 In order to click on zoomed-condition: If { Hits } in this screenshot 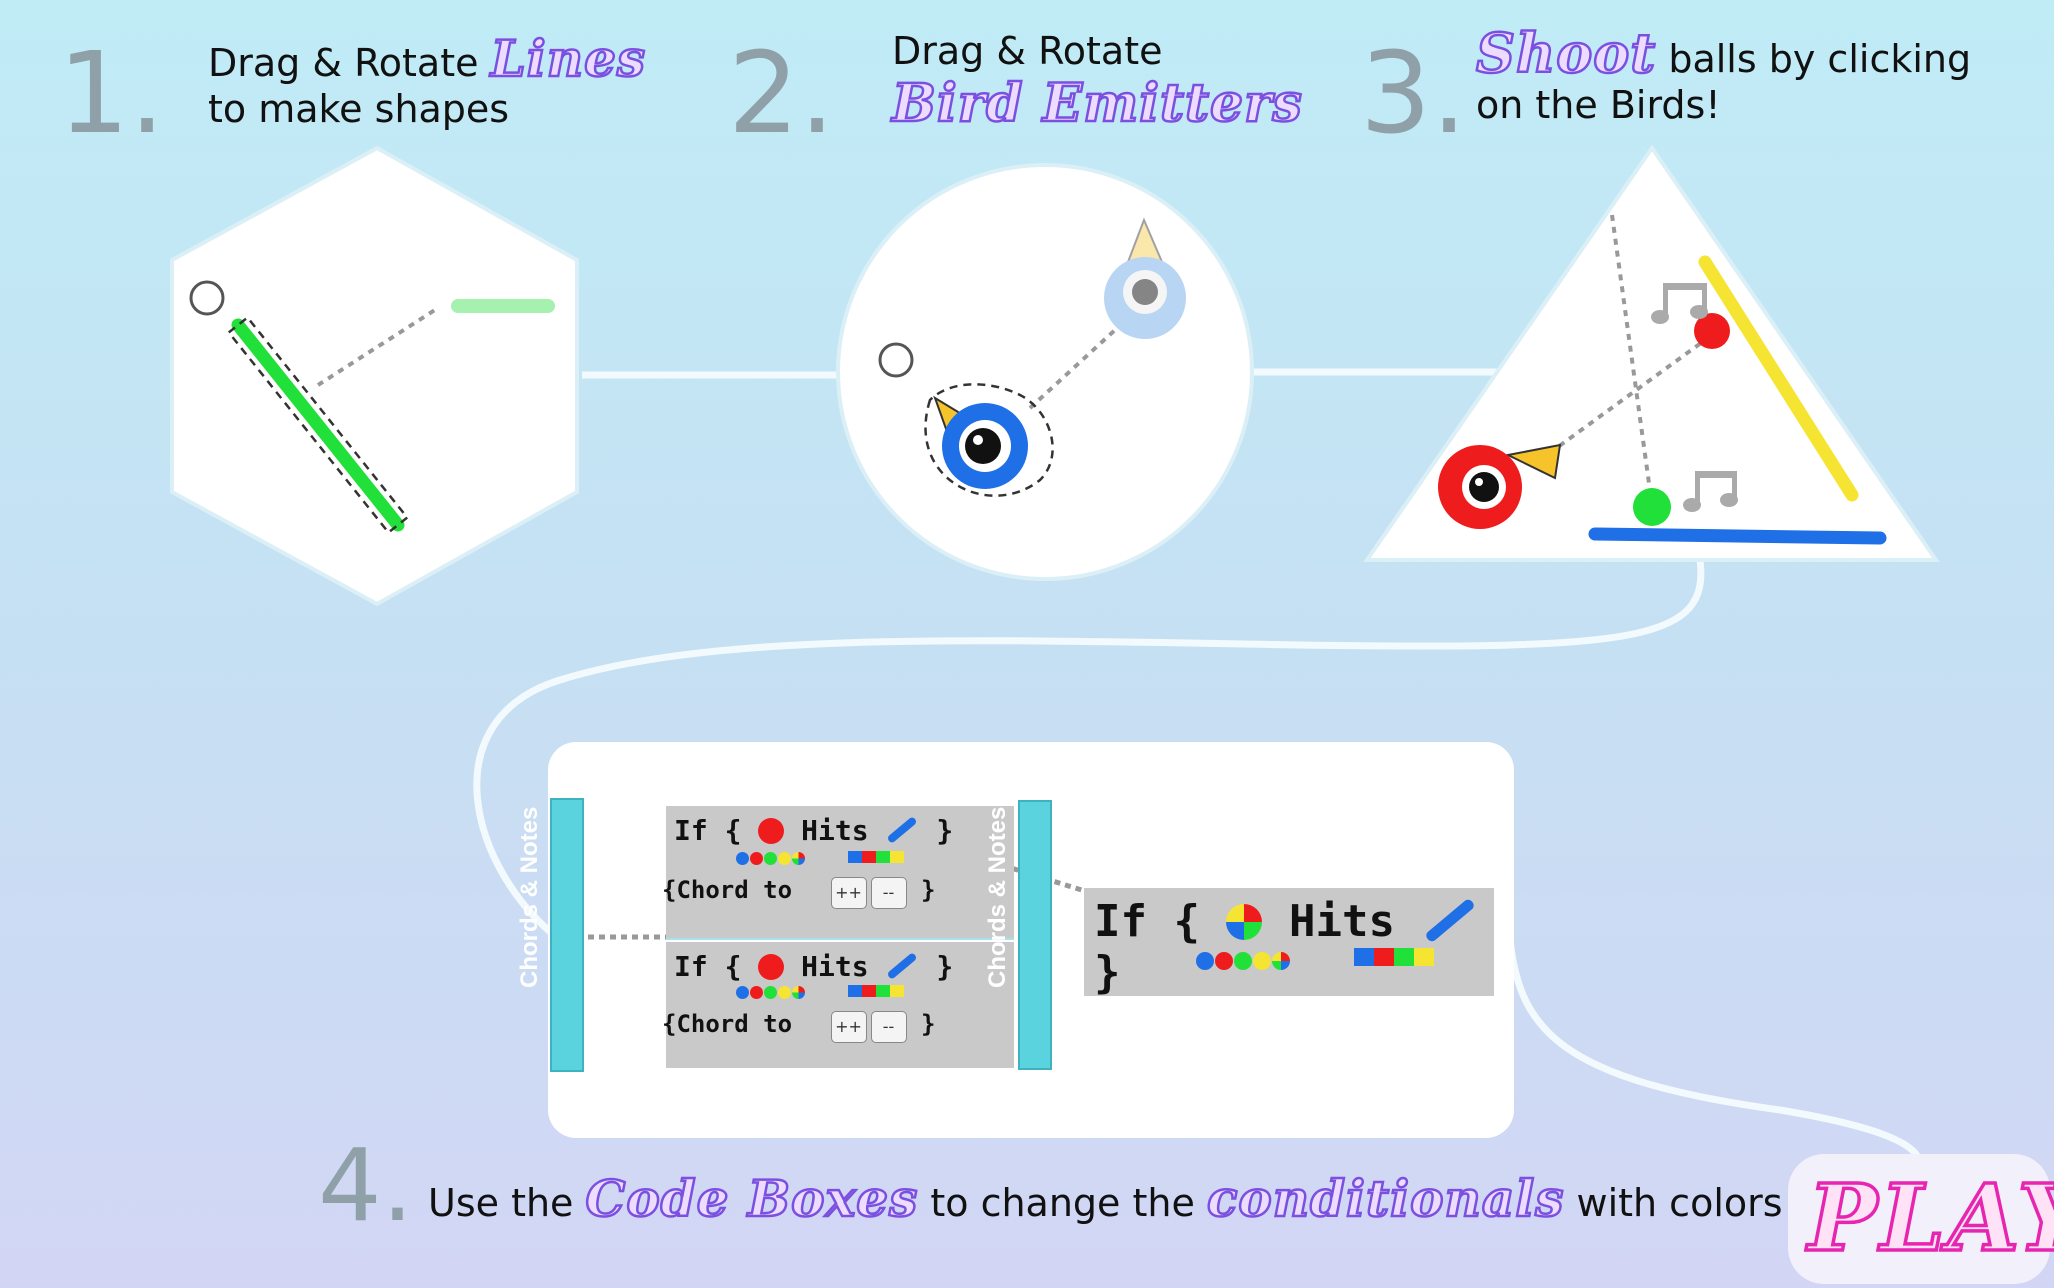, I will do `click(1289, 943)`.